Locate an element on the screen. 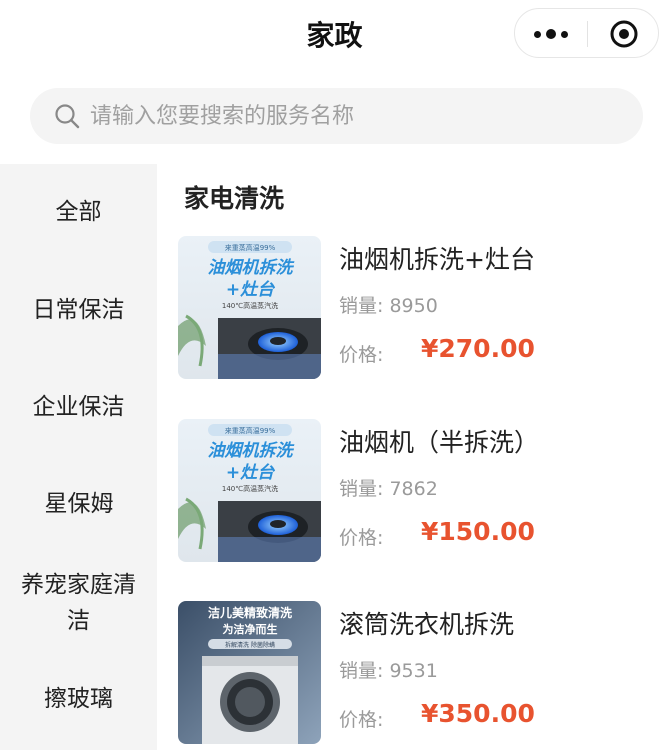  image-headline-text: 为洁净而生 is located at coordinates (250, 629).